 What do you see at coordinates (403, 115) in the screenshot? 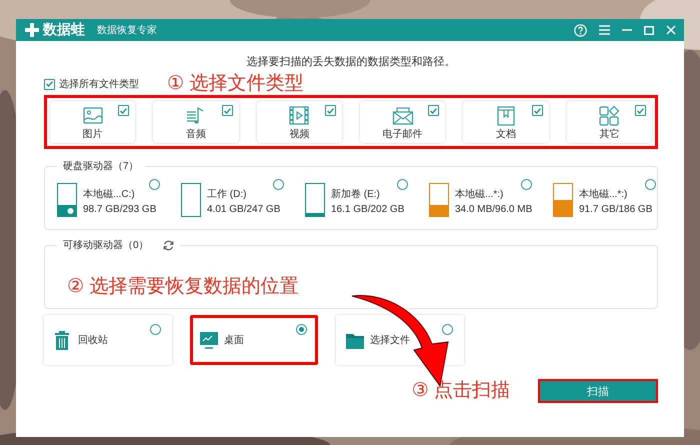
I see `envelope-icon` at bounding box center [403, 115].